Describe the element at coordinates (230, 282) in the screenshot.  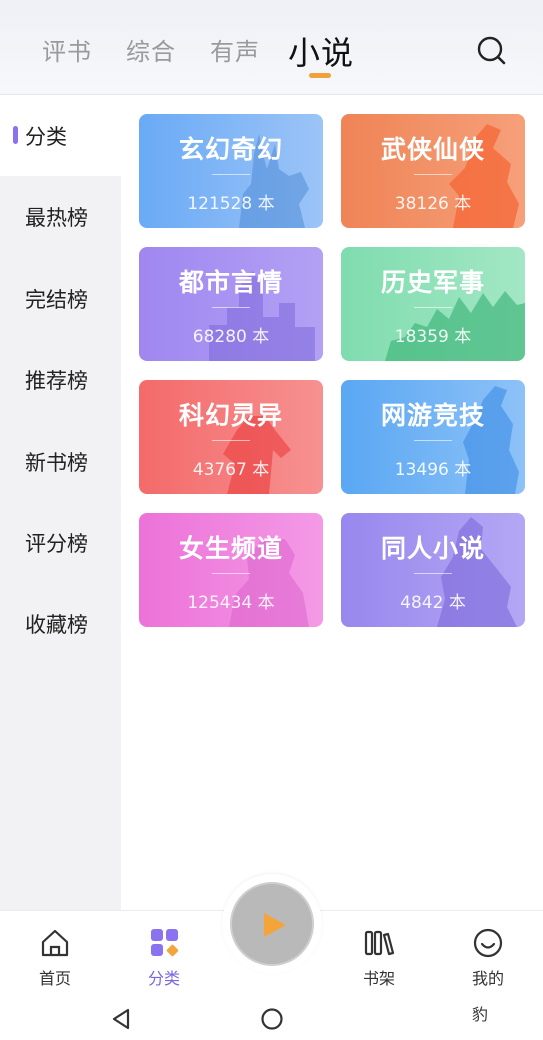
I see `category-name: 都市言情` at that location.